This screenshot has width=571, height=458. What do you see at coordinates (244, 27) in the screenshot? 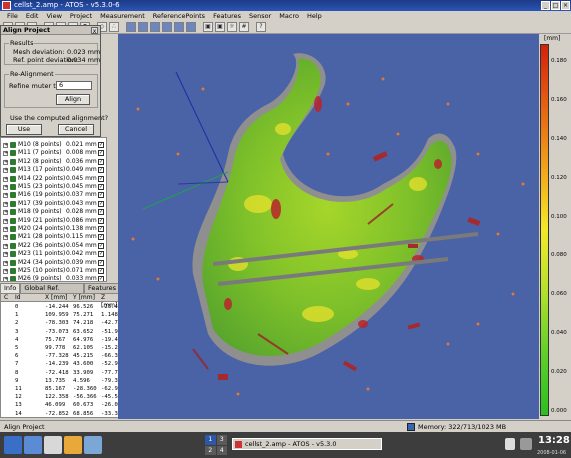
I see `grid-icon: #` at bounding box center [244, 27].